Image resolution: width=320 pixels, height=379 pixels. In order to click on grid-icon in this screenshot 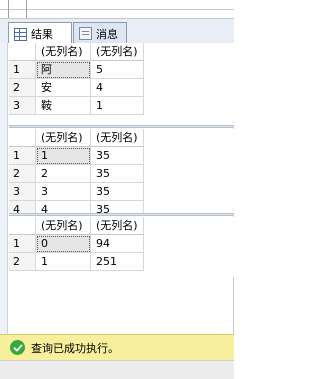, I will do `click(20, 34)`.